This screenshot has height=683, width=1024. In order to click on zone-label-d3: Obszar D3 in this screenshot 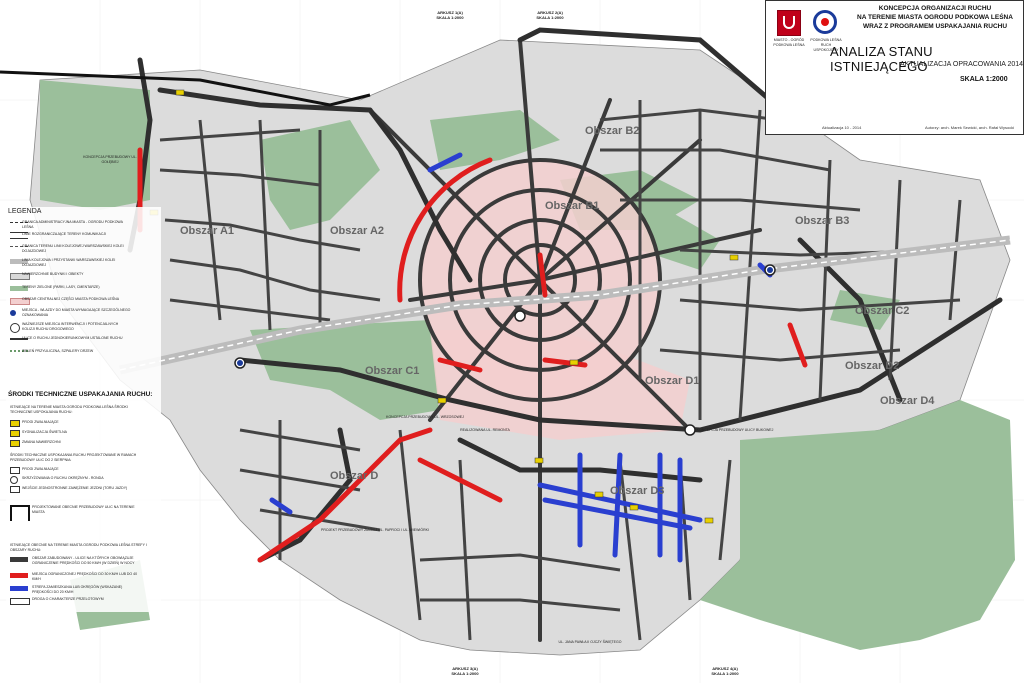, I will do `click(637, 491)`.